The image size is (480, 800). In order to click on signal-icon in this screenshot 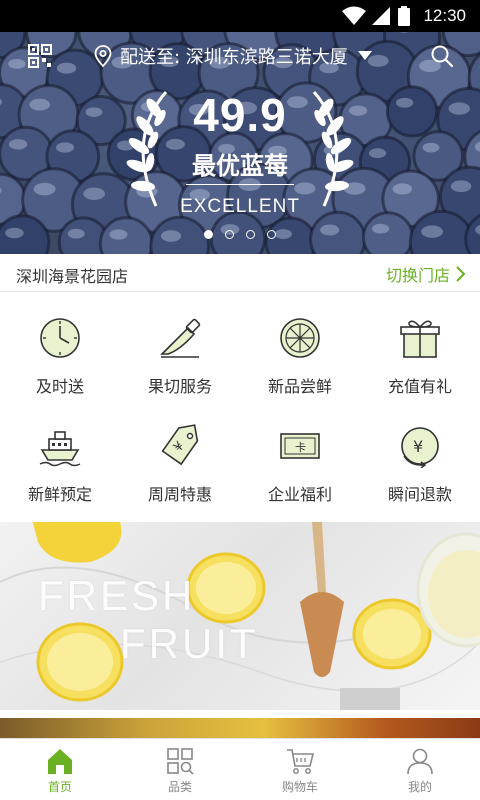, I will do `click(381, 16)`.